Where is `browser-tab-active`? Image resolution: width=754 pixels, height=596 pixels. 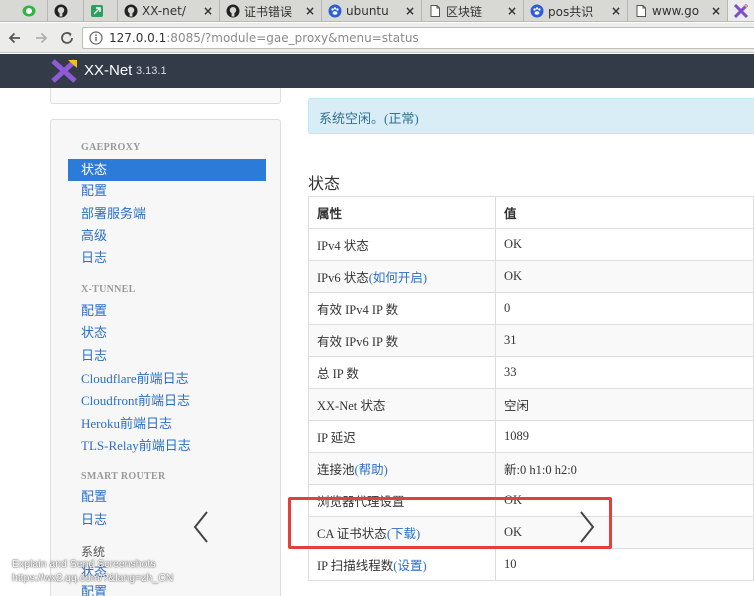 browser-tab-active is located at coordinates (741, 10).